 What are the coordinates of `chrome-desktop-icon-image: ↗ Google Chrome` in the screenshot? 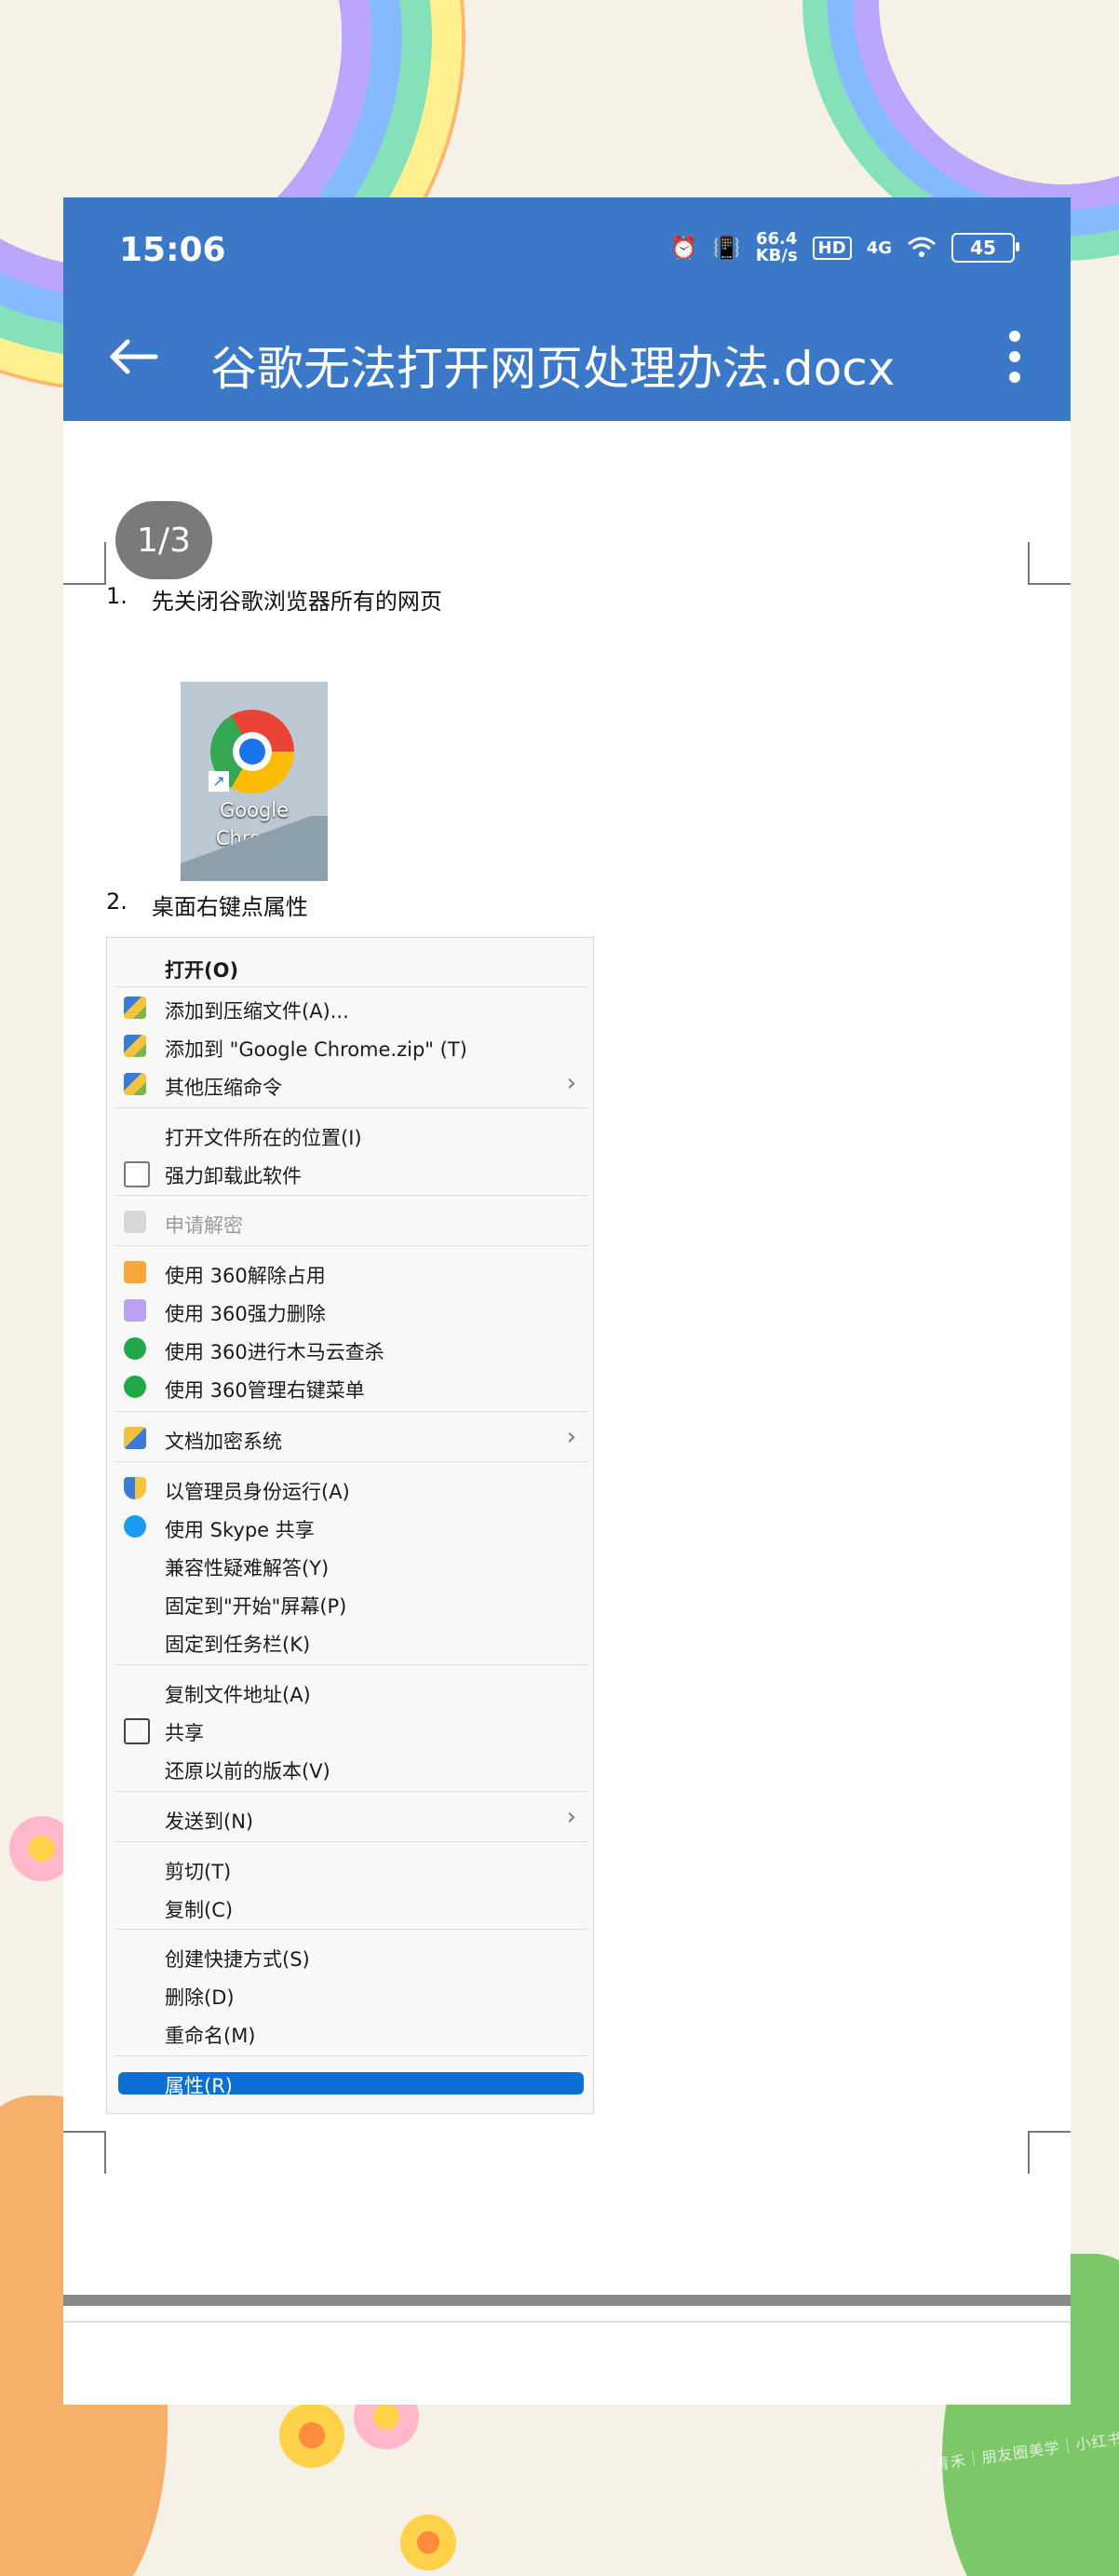 It's located at (254, 781).